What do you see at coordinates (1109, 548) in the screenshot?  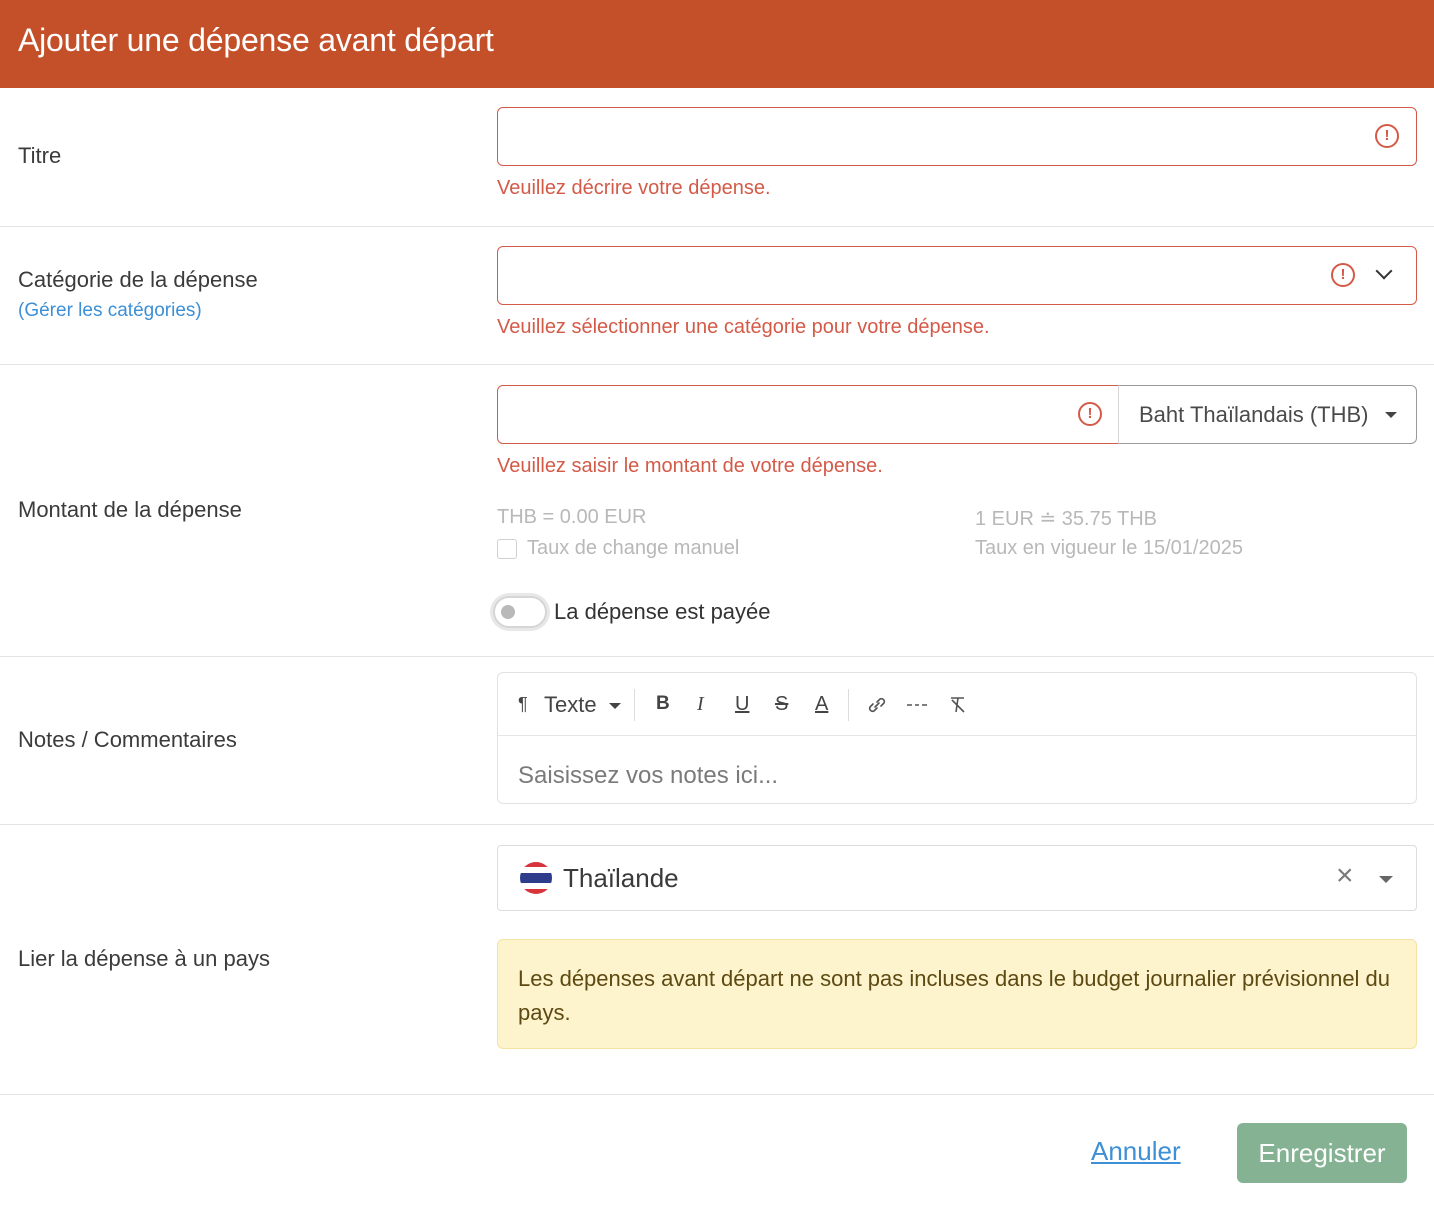 I see `rate-date-text: Taux en vigueur le 15/01/2025` at bounding box center [1109, 548].